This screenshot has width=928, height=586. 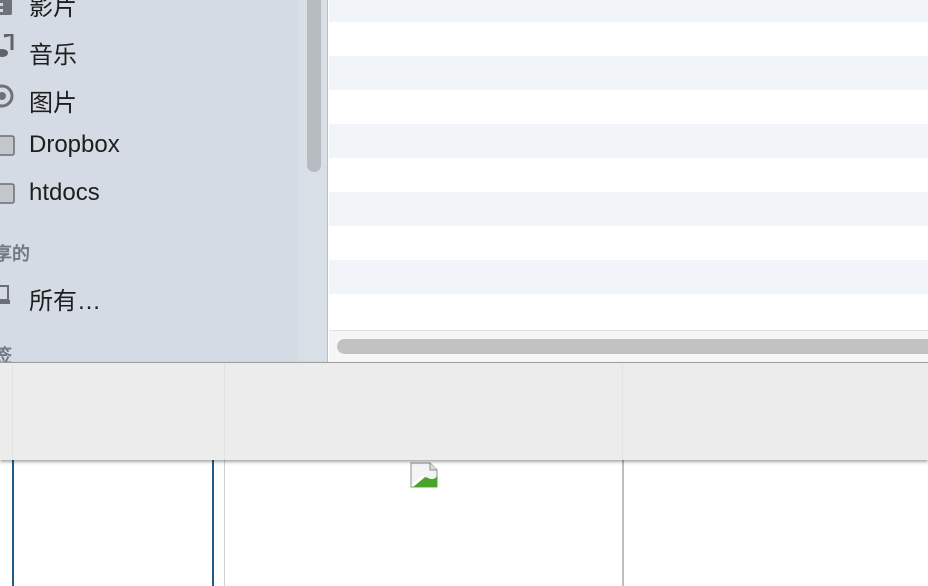 What do you see at coordinates (145, 144) in the screenshot?
I see `sidebar-item-dropbox: Dropbox` at bounding box center [145, 144].